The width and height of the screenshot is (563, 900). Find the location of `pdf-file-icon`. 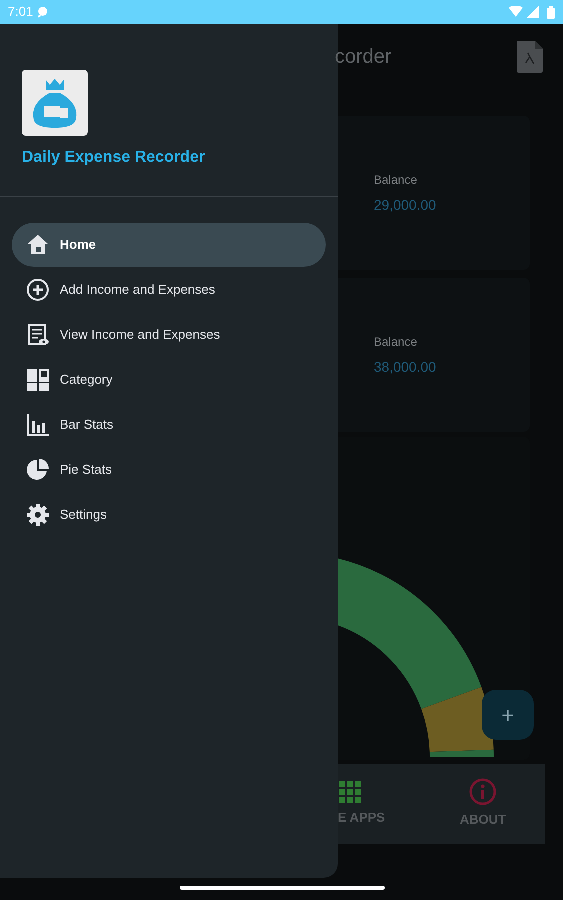

pdf-file-icon is located at coordinates (530, 57).